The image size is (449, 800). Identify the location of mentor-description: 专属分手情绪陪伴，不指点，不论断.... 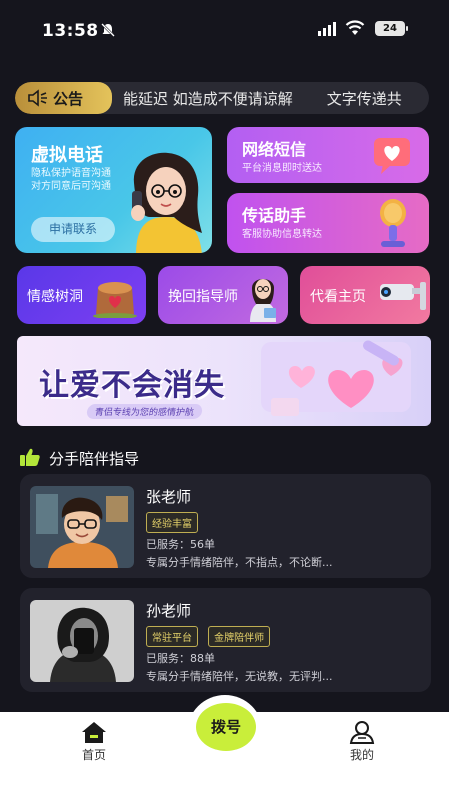
(239, 562).